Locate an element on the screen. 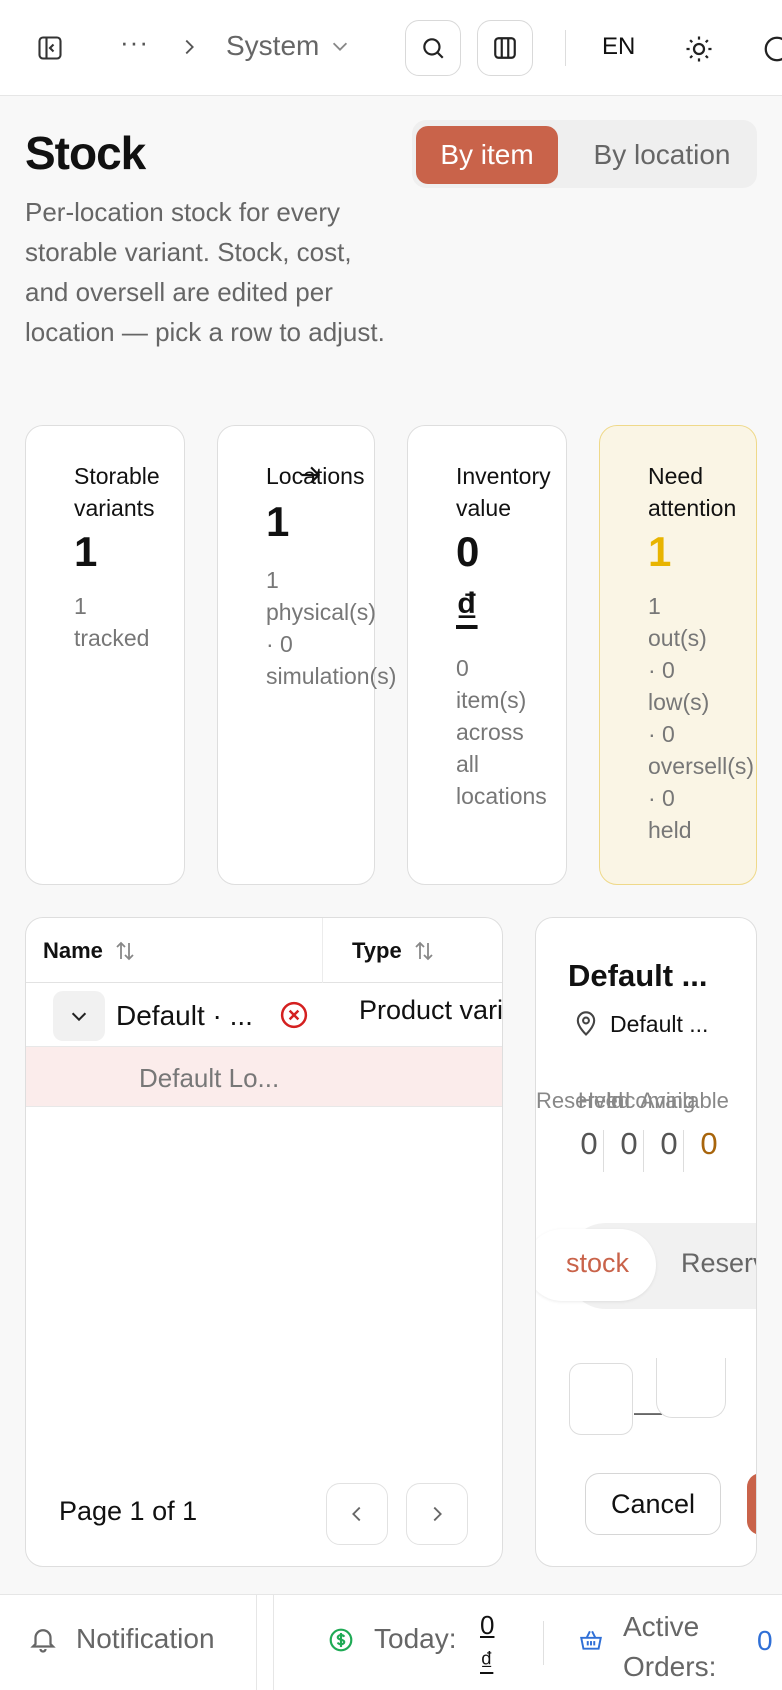  stat-note: 1 physical(s) · 0 simulation(s) is located at coordinates (331, 628).